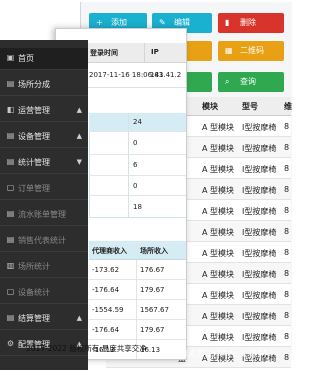  I want to click on sidebar-item-ledger: ▤ 流水账单管理, so click(44, 215).